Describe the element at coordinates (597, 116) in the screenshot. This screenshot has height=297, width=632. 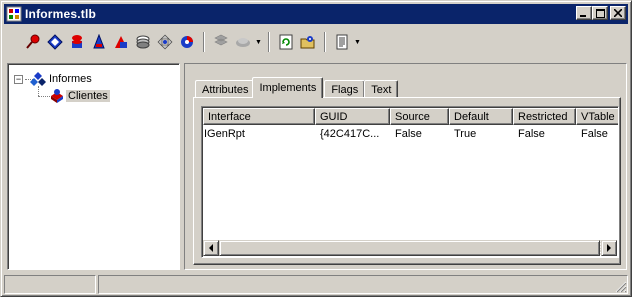
I see `column-vtable: VTable` at that location.